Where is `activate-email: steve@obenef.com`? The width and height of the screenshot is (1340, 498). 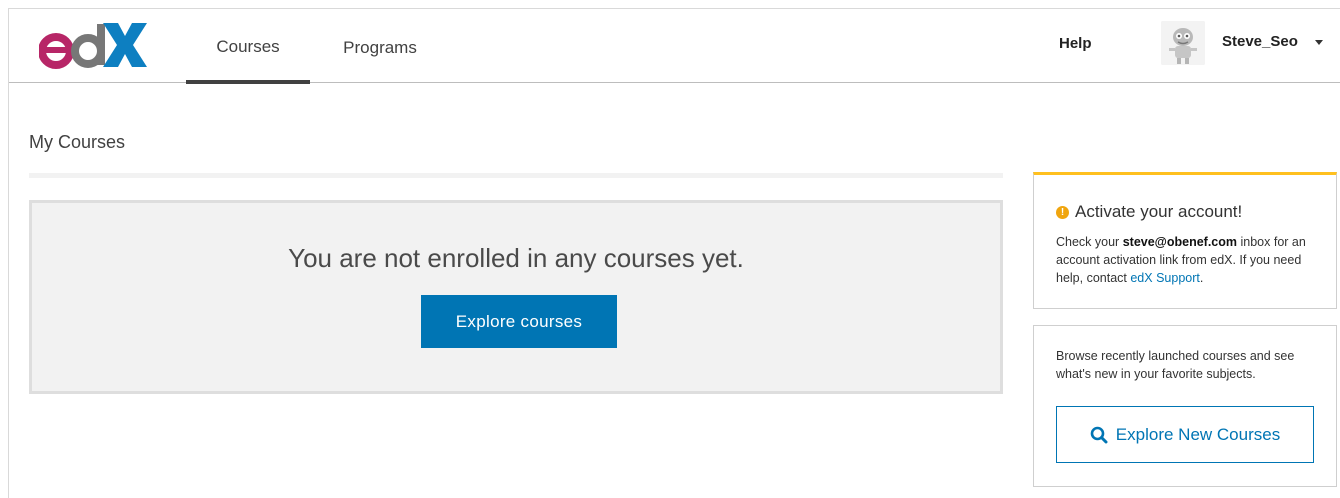
activate-email: steve@obenef.com is located at coordinates (1180, 242).